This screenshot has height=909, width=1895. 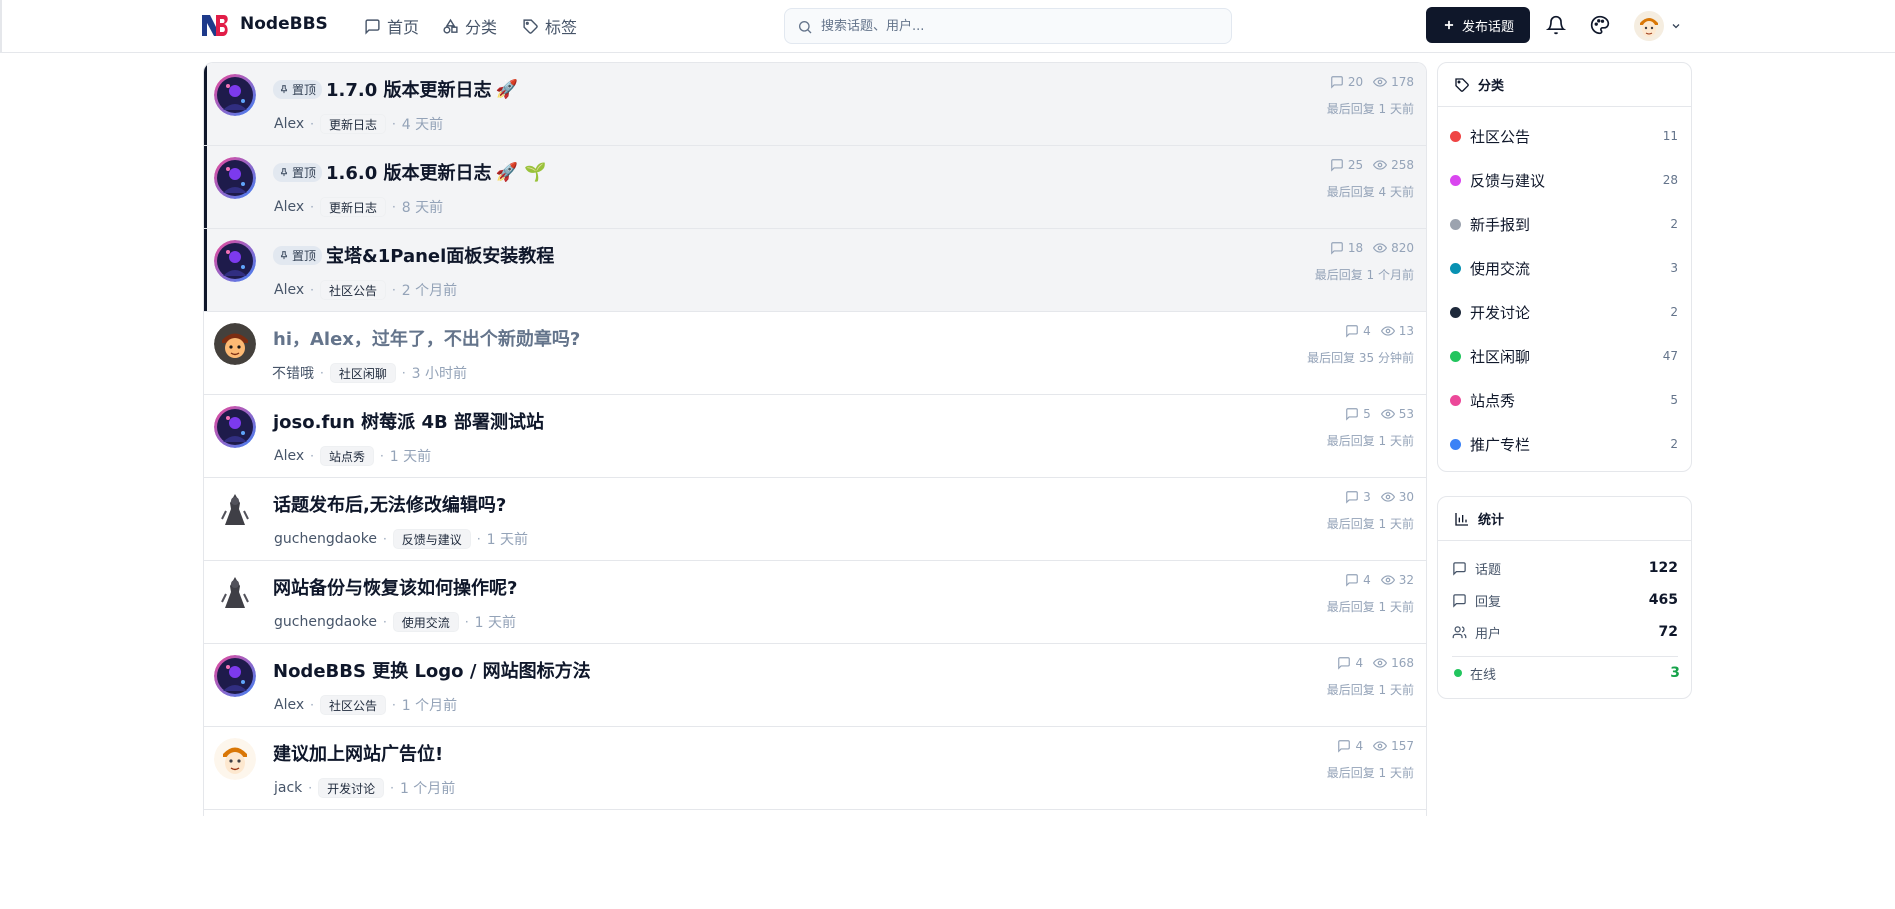 I want to click on reply-count: 20, so click(x=1355, y=82).